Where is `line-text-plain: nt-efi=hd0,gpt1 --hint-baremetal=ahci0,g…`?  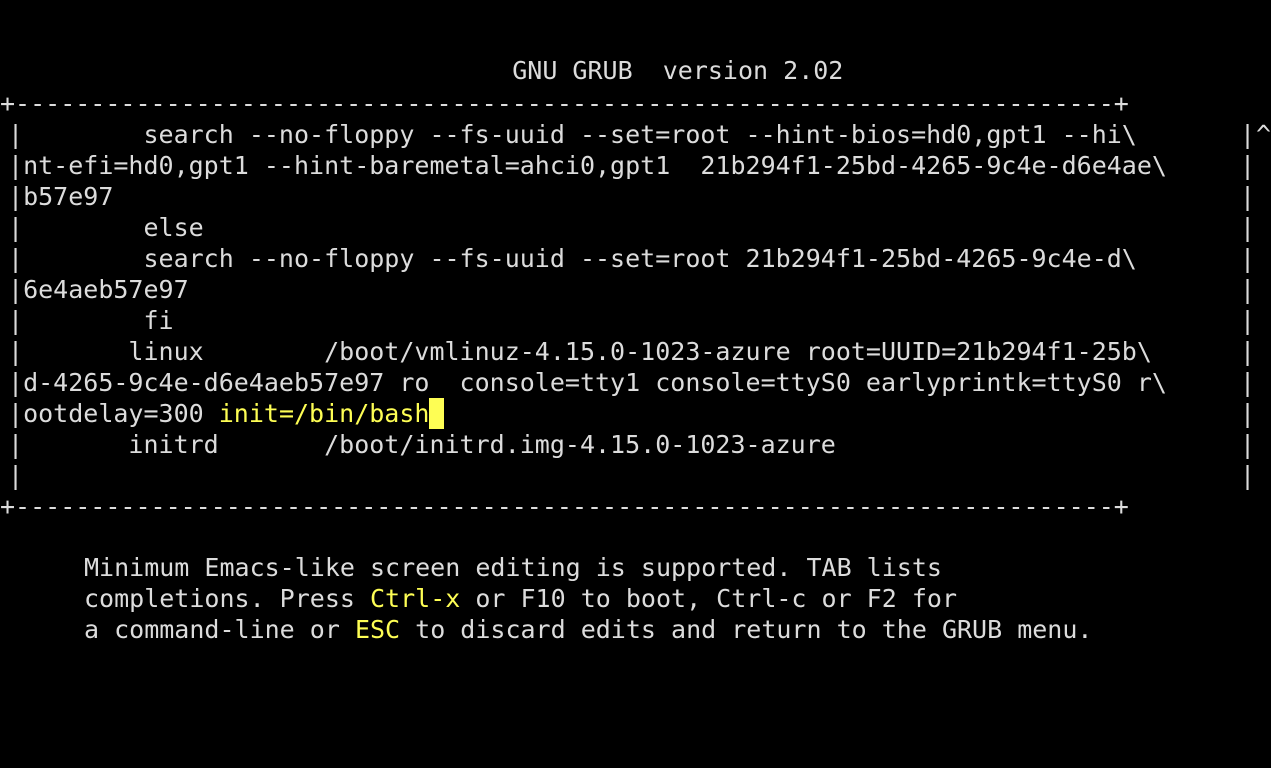
line-text-plain: nt-efi=hd0,gpt1 --hint-baremetal=ahci0,g… is located at coordinates (595, 165).